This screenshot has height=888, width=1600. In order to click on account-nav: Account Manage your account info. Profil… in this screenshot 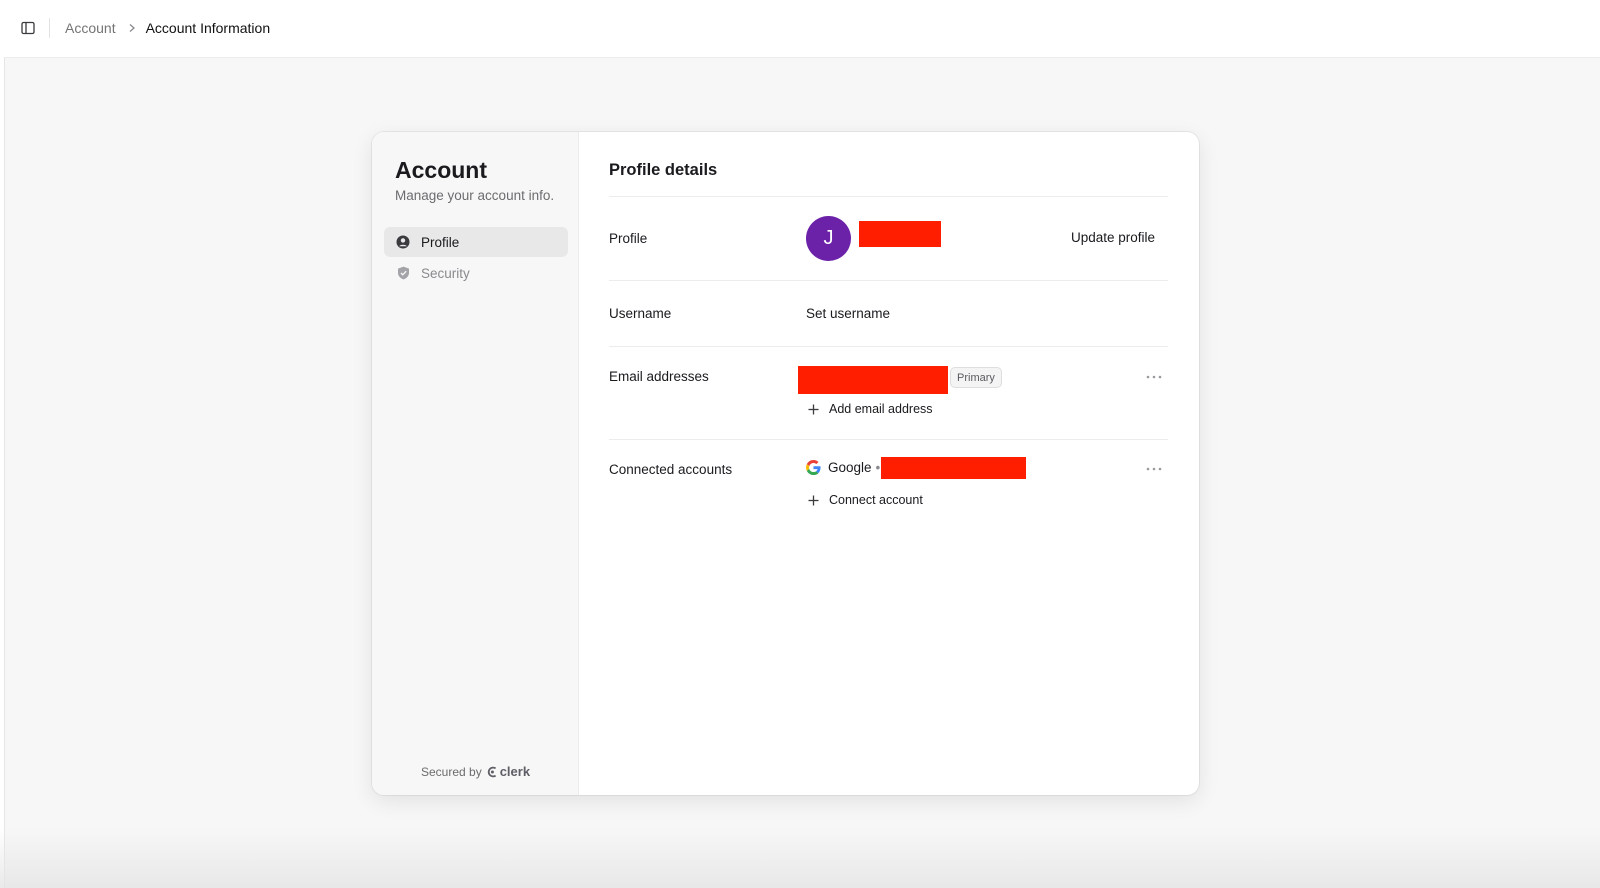, I will do `click(475, 463)`.